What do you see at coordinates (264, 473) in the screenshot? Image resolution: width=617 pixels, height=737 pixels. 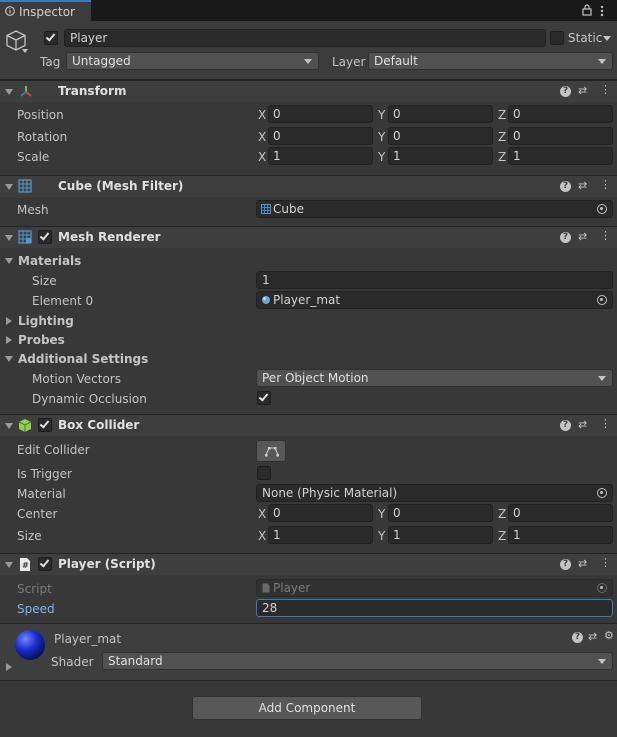 I see `is-trigger-checkbox` at bounding box center [264, 473].